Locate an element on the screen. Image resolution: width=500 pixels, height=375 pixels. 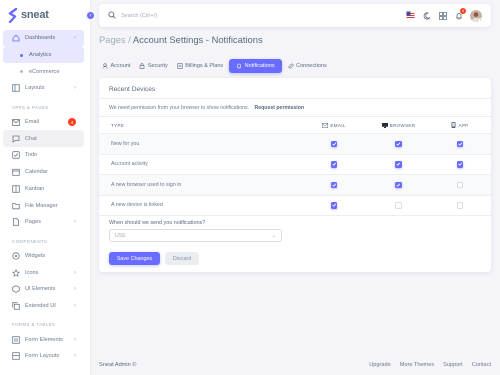
browser-cell is located at coordinates (398, 143).